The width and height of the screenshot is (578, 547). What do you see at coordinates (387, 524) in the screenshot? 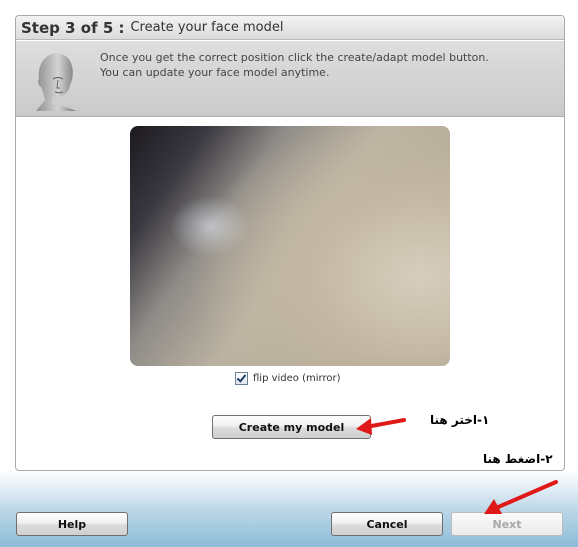
I see `cancel-button: Cancel` at bounding box center [387, 524].